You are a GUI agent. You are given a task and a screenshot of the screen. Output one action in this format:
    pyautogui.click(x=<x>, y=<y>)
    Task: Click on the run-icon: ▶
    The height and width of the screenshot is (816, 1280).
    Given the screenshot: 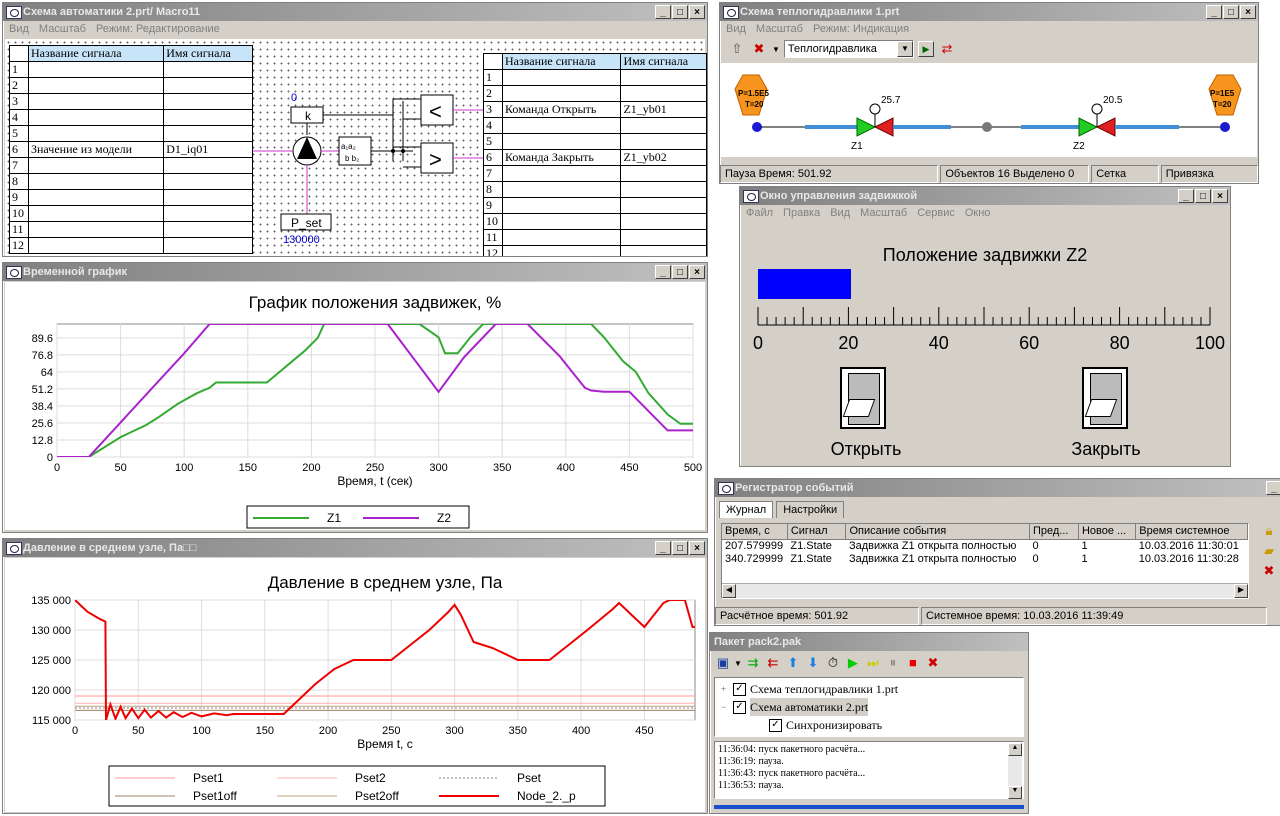 What is the action you would take?
    pyautogui.click(x=853, y=663)
    